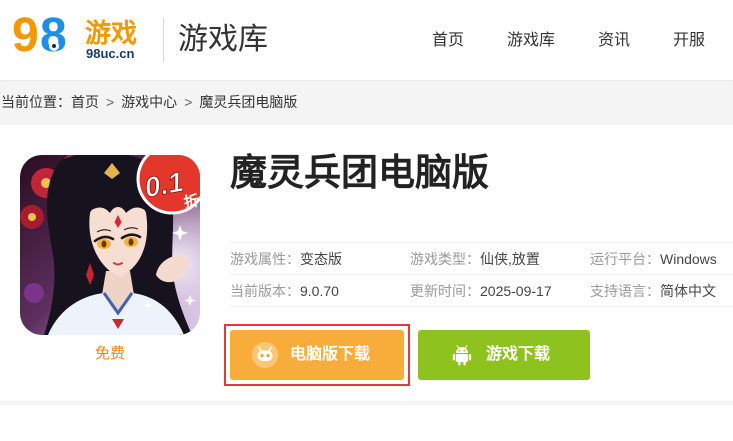  I want to click on section-title: 游戏库, so click(223, 39).